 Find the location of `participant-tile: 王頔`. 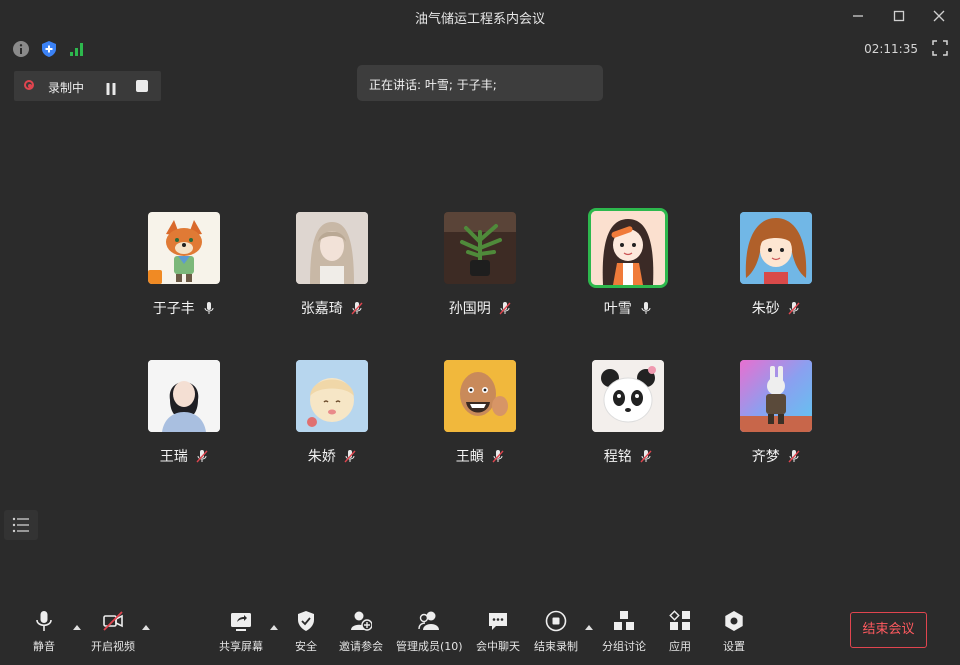

participant-tile: 王頔 is located at coordinates (480, 415).